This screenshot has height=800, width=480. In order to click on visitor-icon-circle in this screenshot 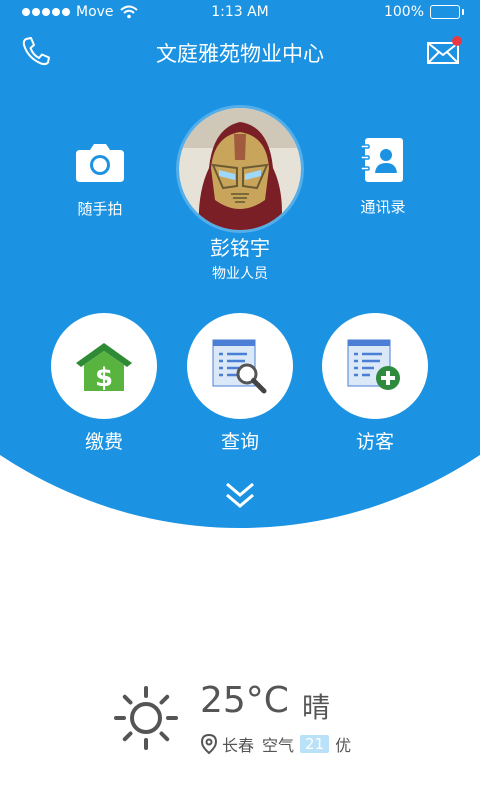, I will do `click(375, 366)`.